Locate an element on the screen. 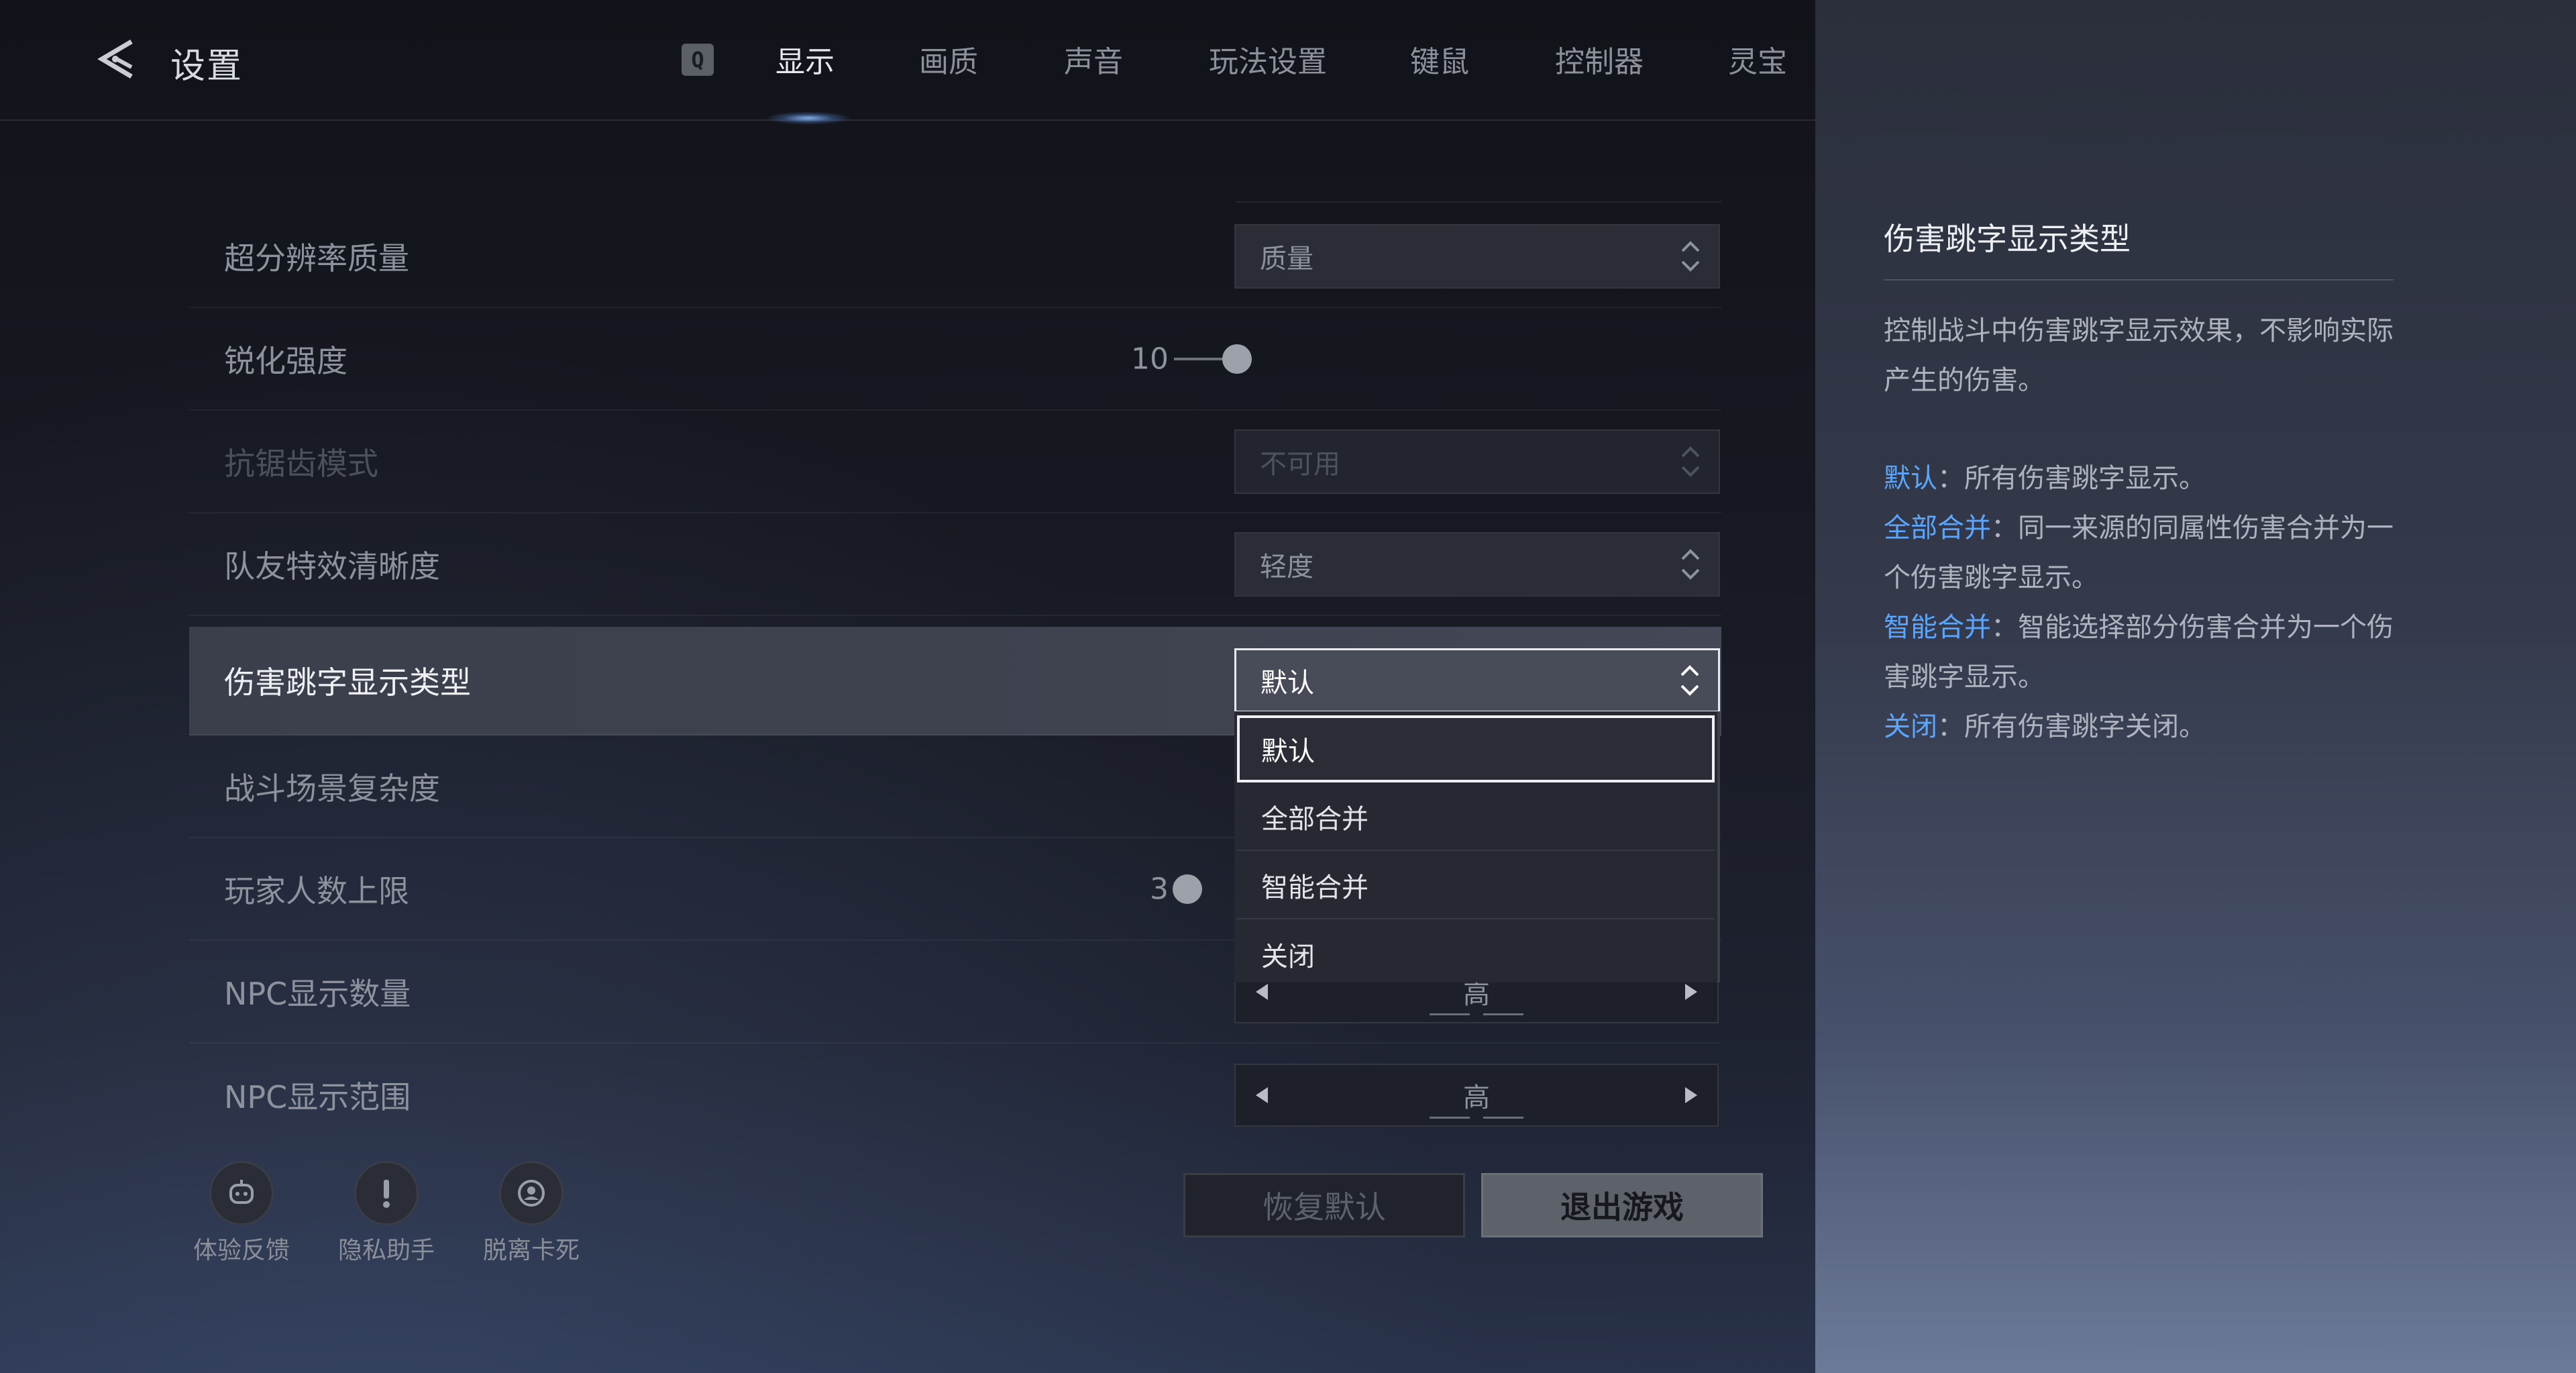  help-title: 伤害跳字显示类型 is located at coordinates (2007, 239).